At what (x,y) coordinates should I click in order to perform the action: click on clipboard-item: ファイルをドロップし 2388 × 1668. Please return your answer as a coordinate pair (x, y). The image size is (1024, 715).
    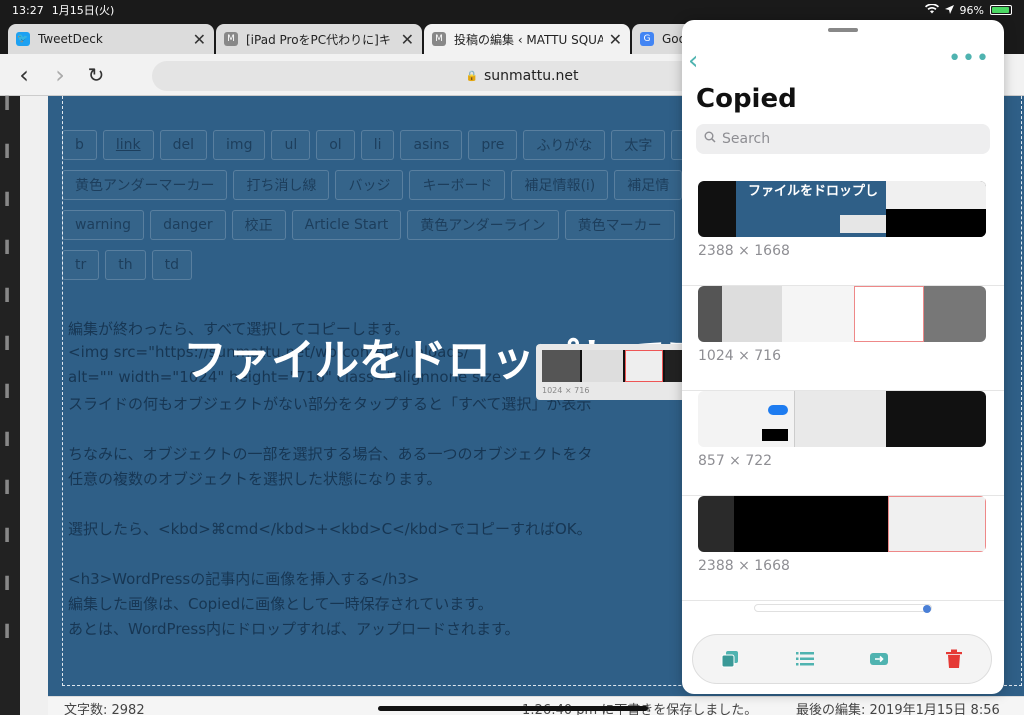
    Looking at the image, I should click on (843, 233).